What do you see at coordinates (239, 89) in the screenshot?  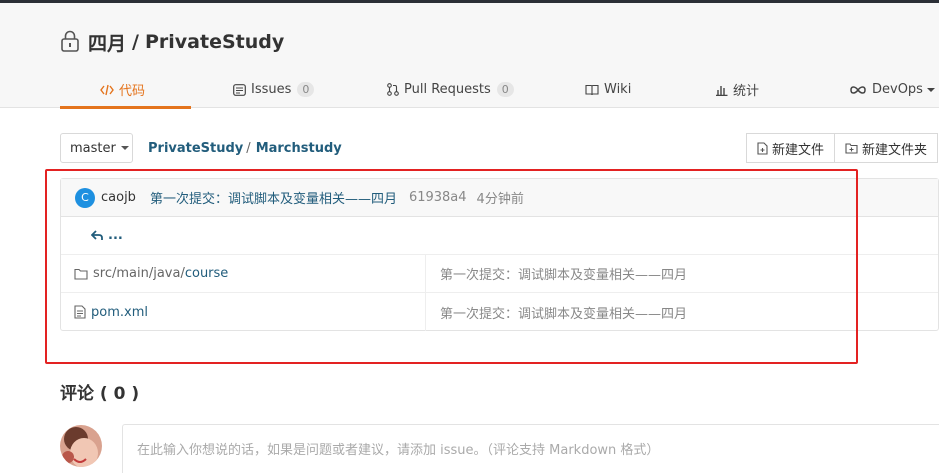 I see `issues-icon` at bounding box center [239, 89].